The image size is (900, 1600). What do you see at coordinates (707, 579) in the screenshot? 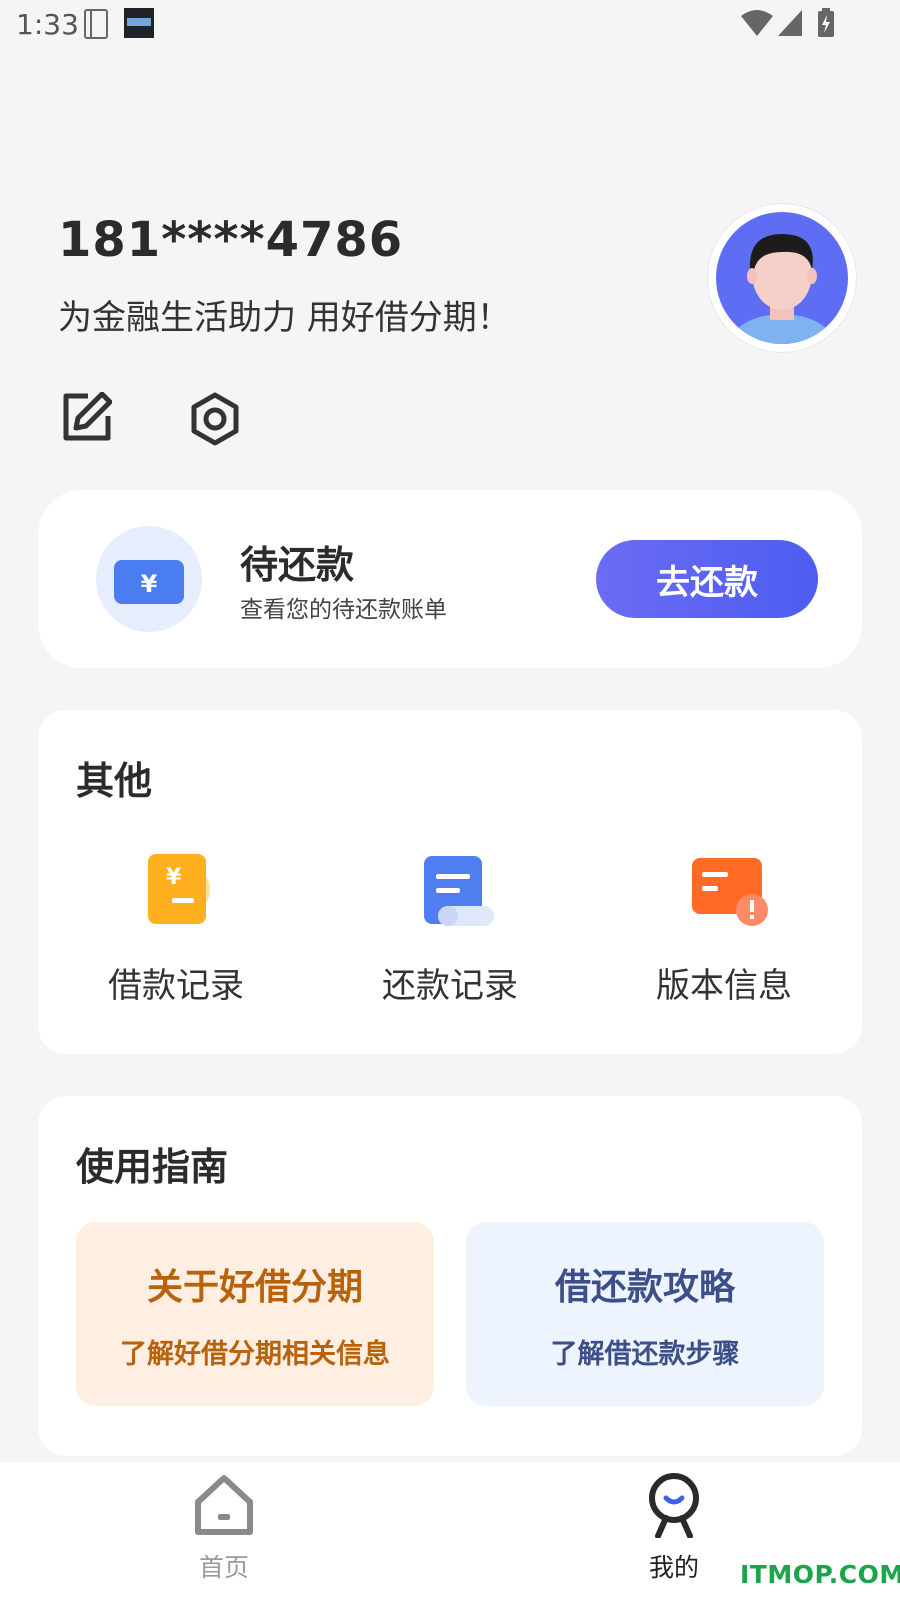
I see `go-repay-button: 去还款` at bounding box center [707, 579].